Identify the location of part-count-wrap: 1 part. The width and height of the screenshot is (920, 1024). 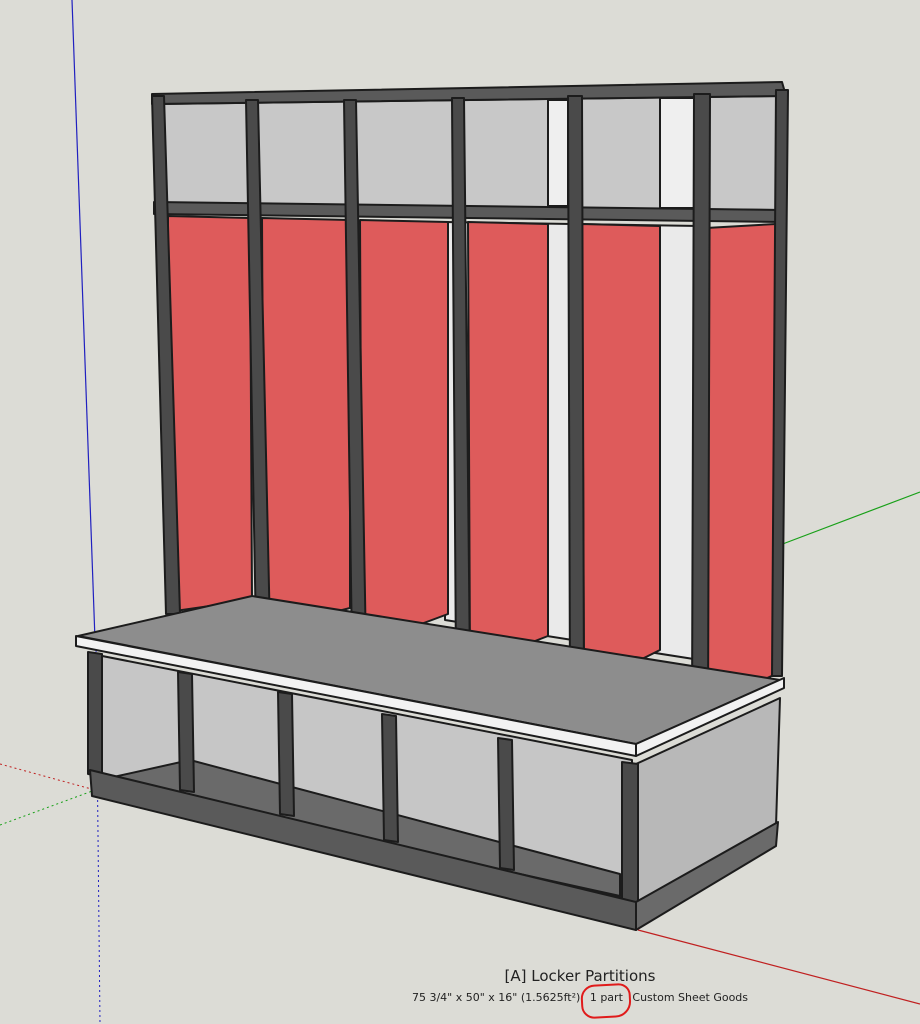
(605, 1001).